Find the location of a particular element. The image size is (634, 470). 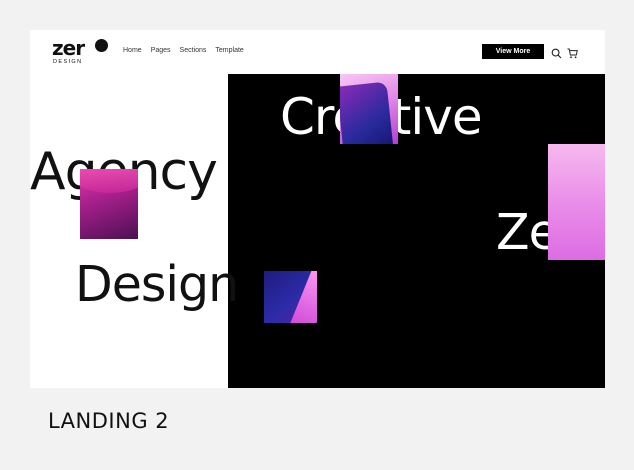

logo-wordmark: zer is located at coordinates (68, 48).